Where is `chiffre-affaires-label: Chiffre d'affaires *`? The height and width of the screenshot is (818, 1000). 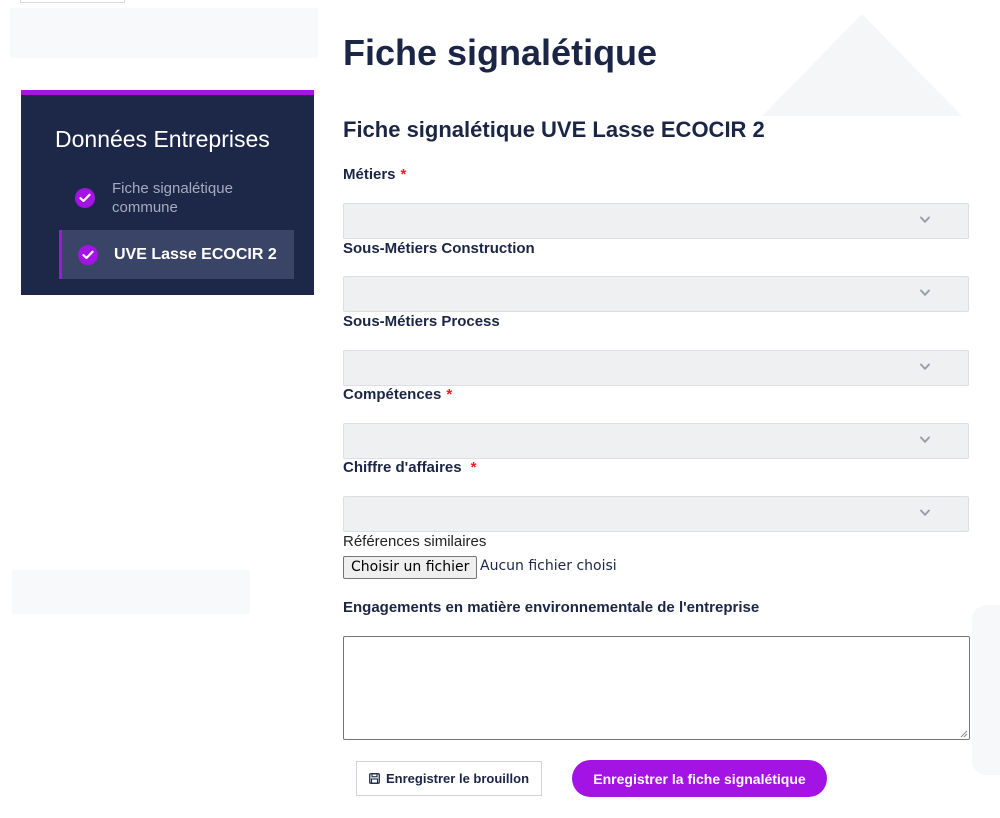 chiffre-affaires-label: Chiffre d'affaires * is located at coordinates (410, 467).